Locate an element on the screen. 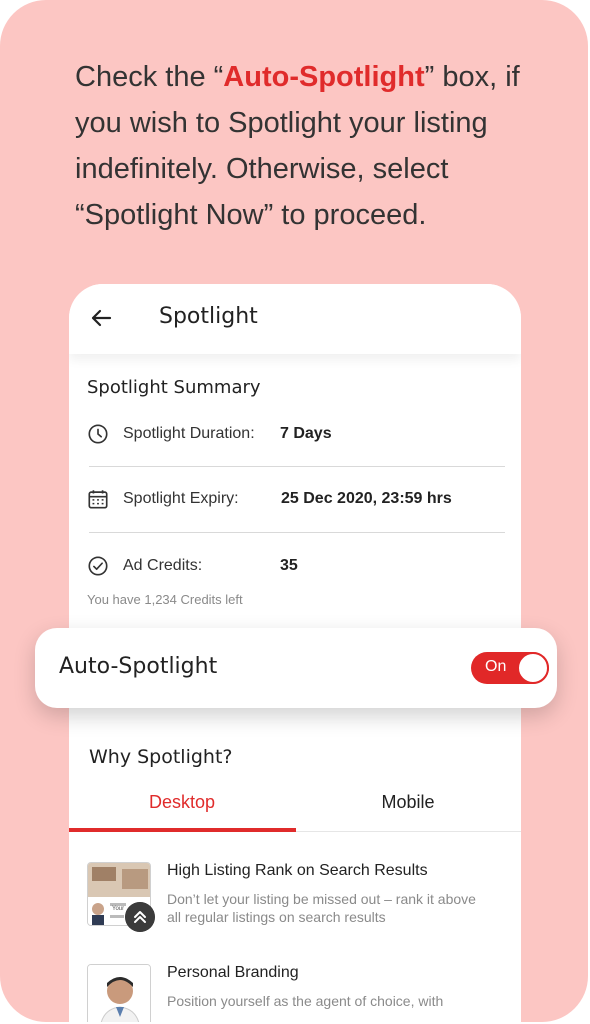 The image size is (590, 1024). duration-row: Spotlight Duration: 7 Days is located at coordinates (297, 434).